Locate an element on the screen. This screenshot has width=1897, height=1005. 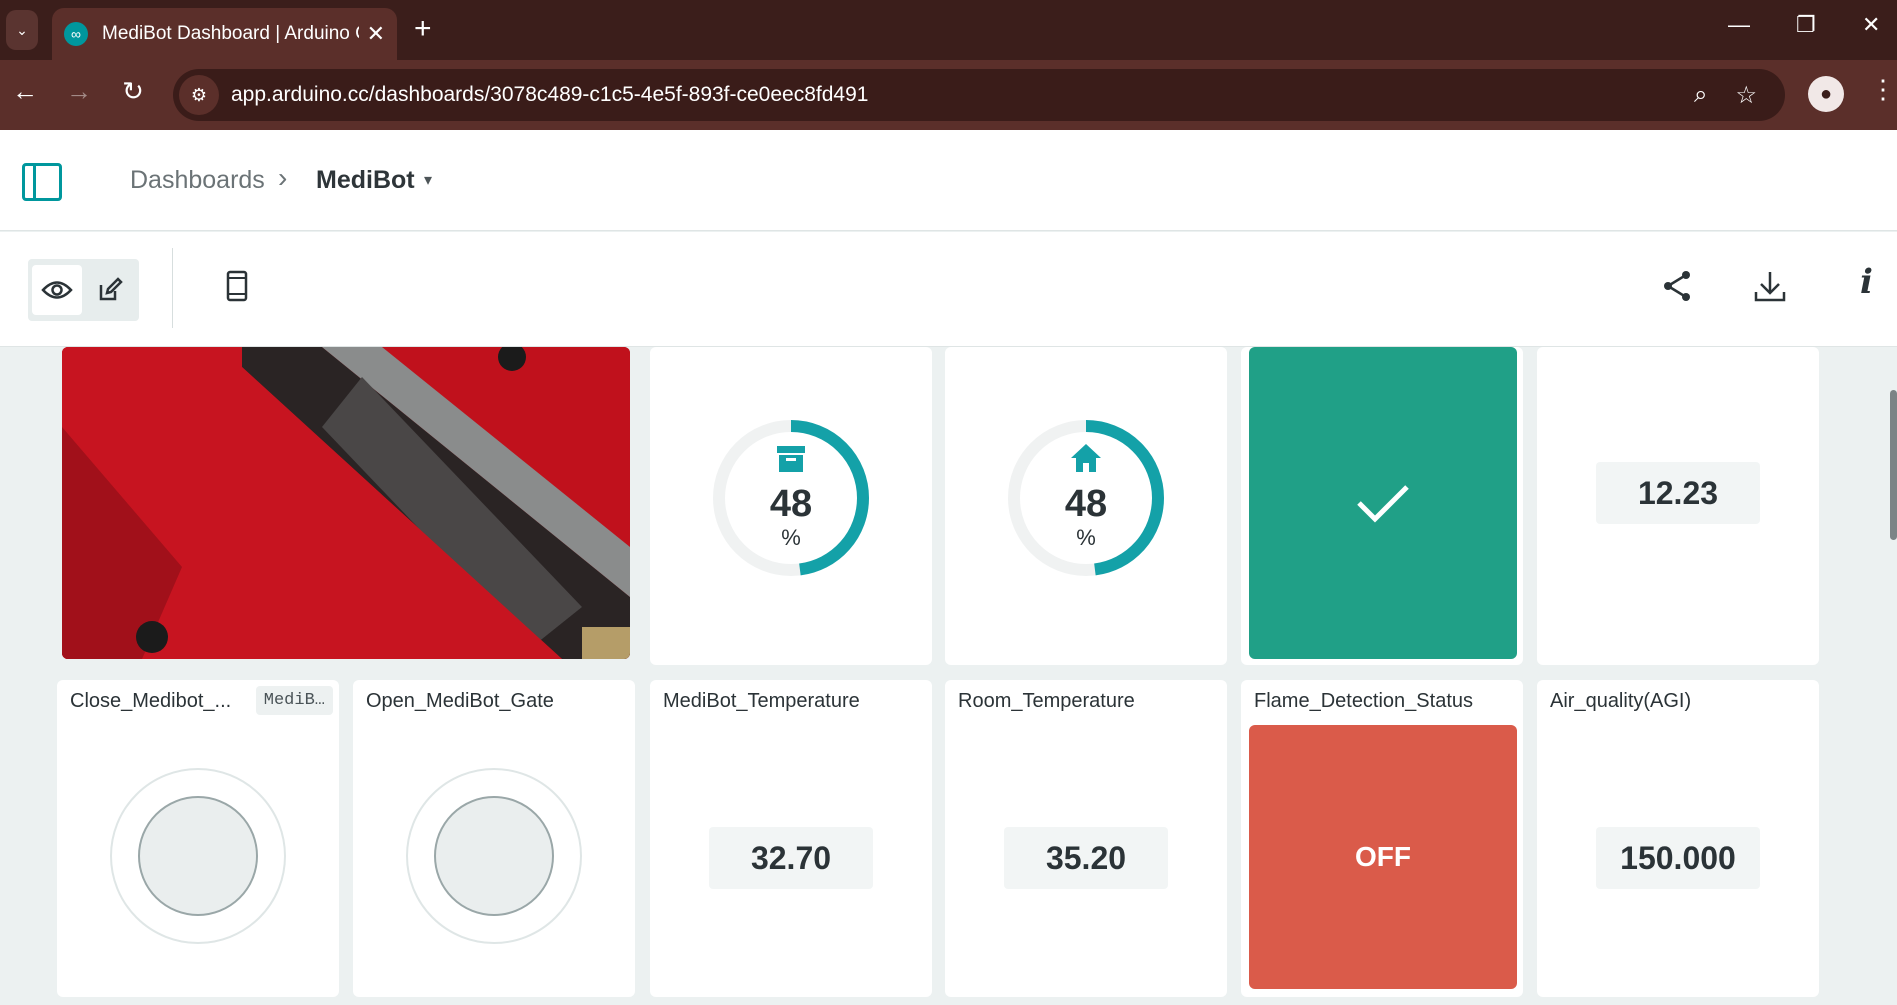
tab-search-button: ⌄ is located at coordinates (22, 30).